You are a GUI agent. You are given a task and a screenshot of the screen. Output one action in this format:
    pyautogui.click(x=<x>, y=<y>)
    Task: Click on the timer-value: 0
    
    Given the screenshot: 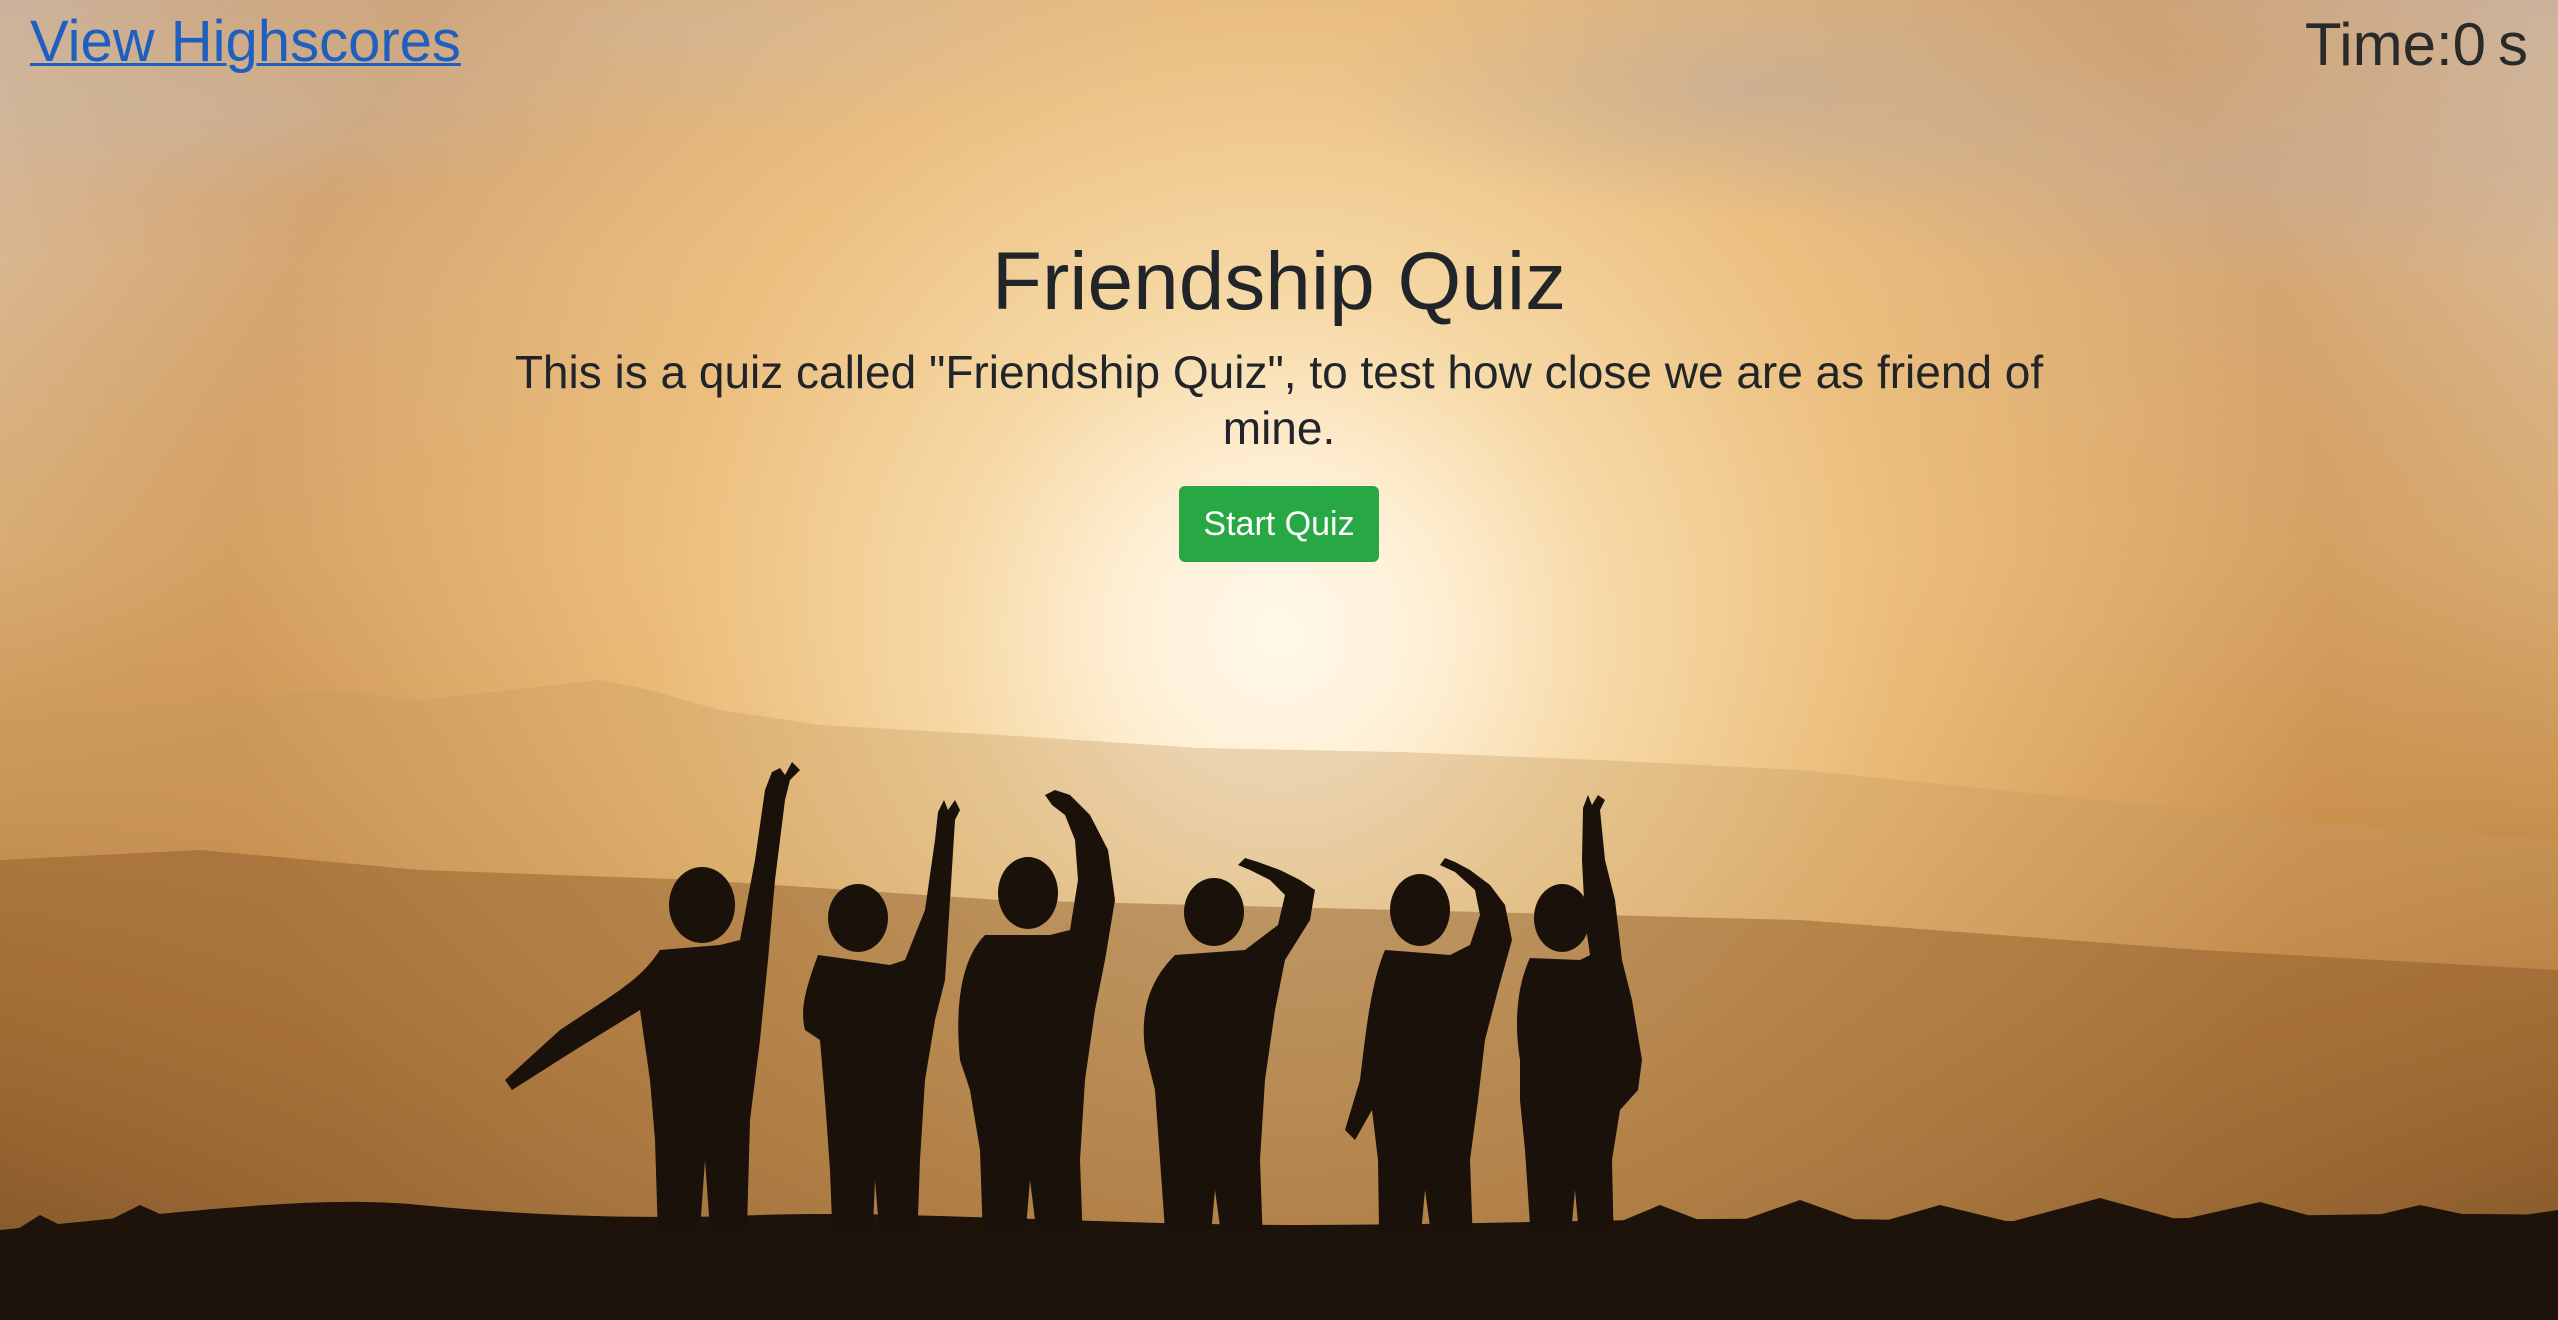 What is the action you would take?
    pyautogui.click(x=2469, y=44)
    